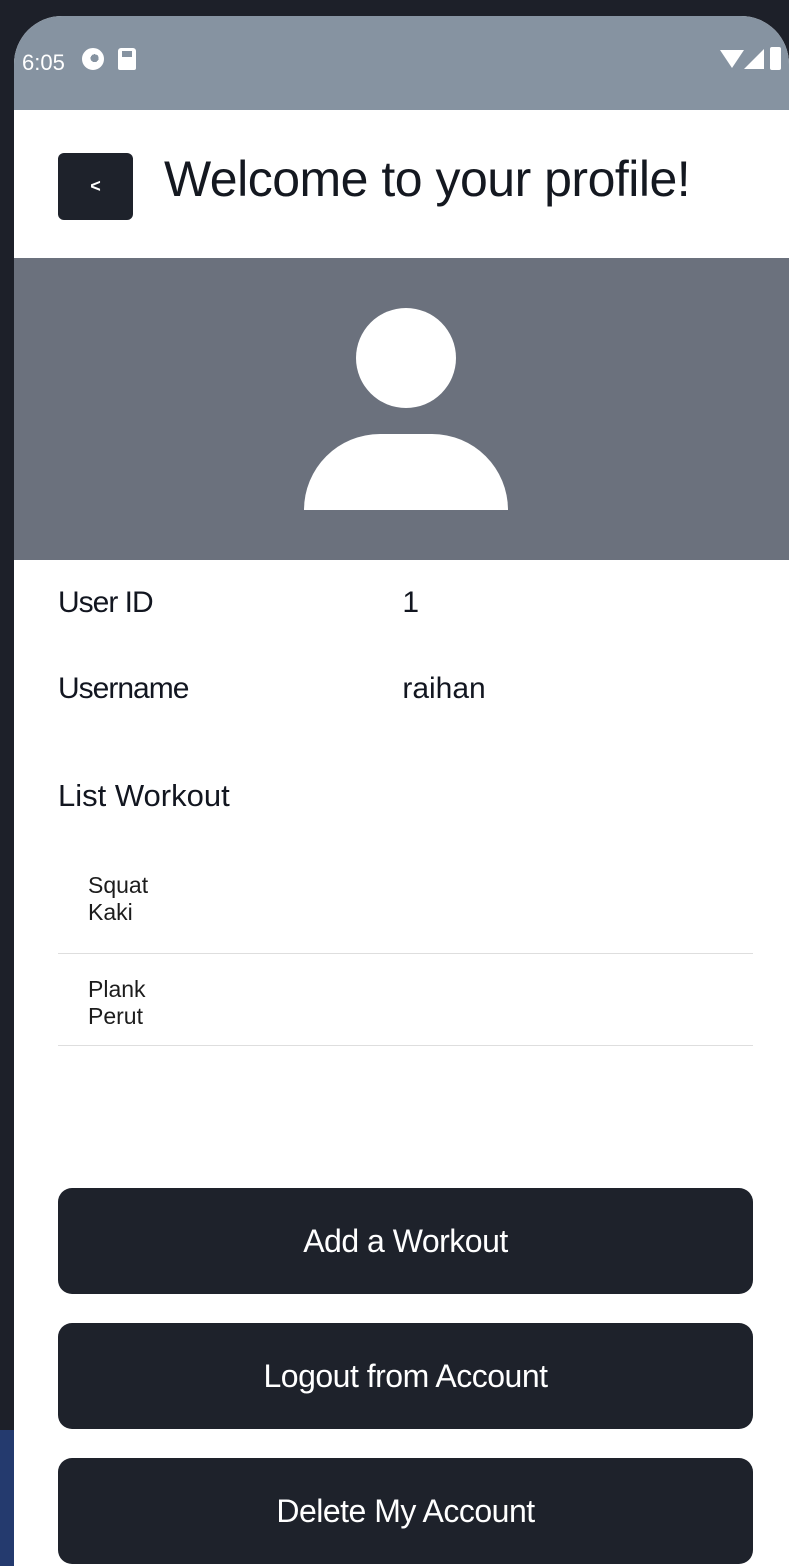 The height and width of the screenshot is (1566, 789). I want to click on workout-category: Kaki, so click(110, 912).